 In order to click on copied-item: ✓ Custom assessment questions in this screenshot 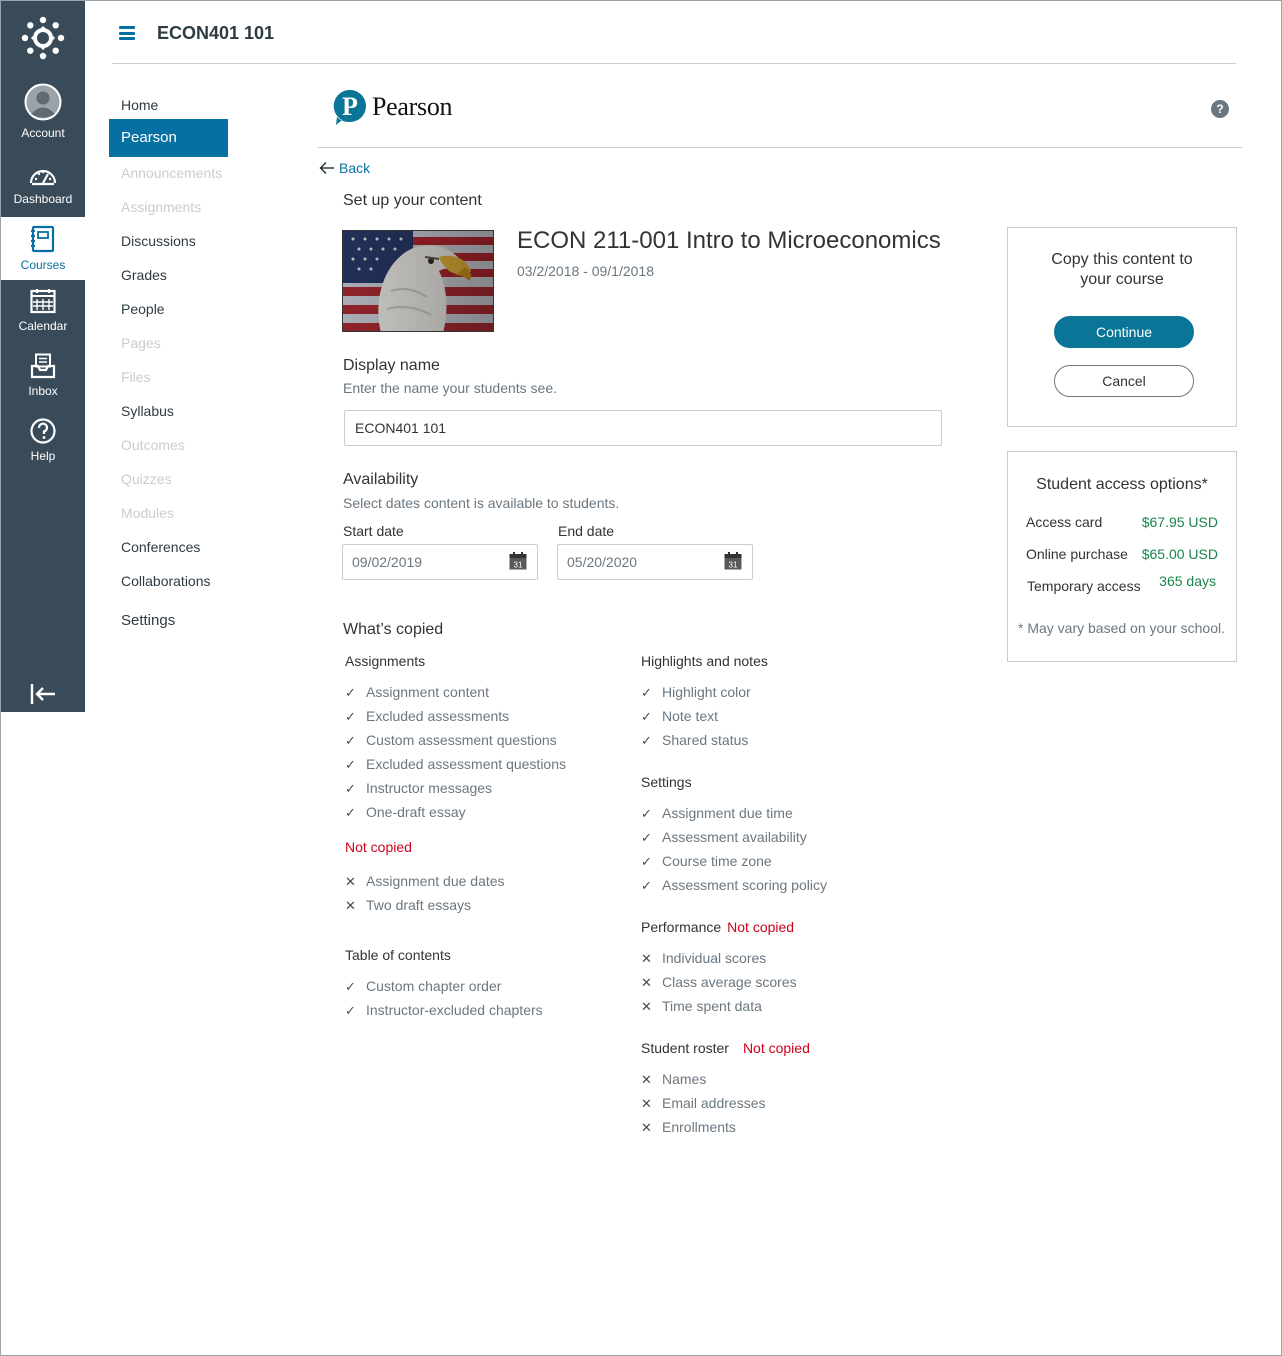, I will do `click(451, 740)`.